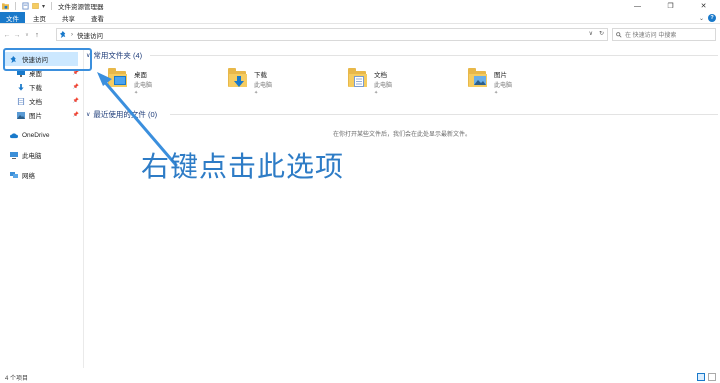  I want to click on view-toggles, so click(706, 377).